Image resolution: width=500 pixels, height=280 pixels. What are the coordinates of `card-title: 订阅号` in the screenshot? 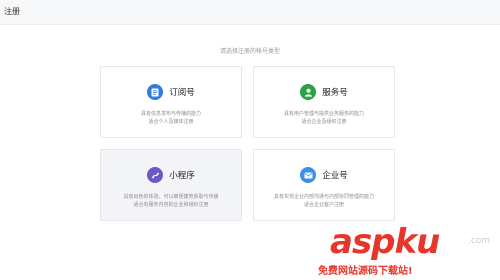 It's located at (182, 92).